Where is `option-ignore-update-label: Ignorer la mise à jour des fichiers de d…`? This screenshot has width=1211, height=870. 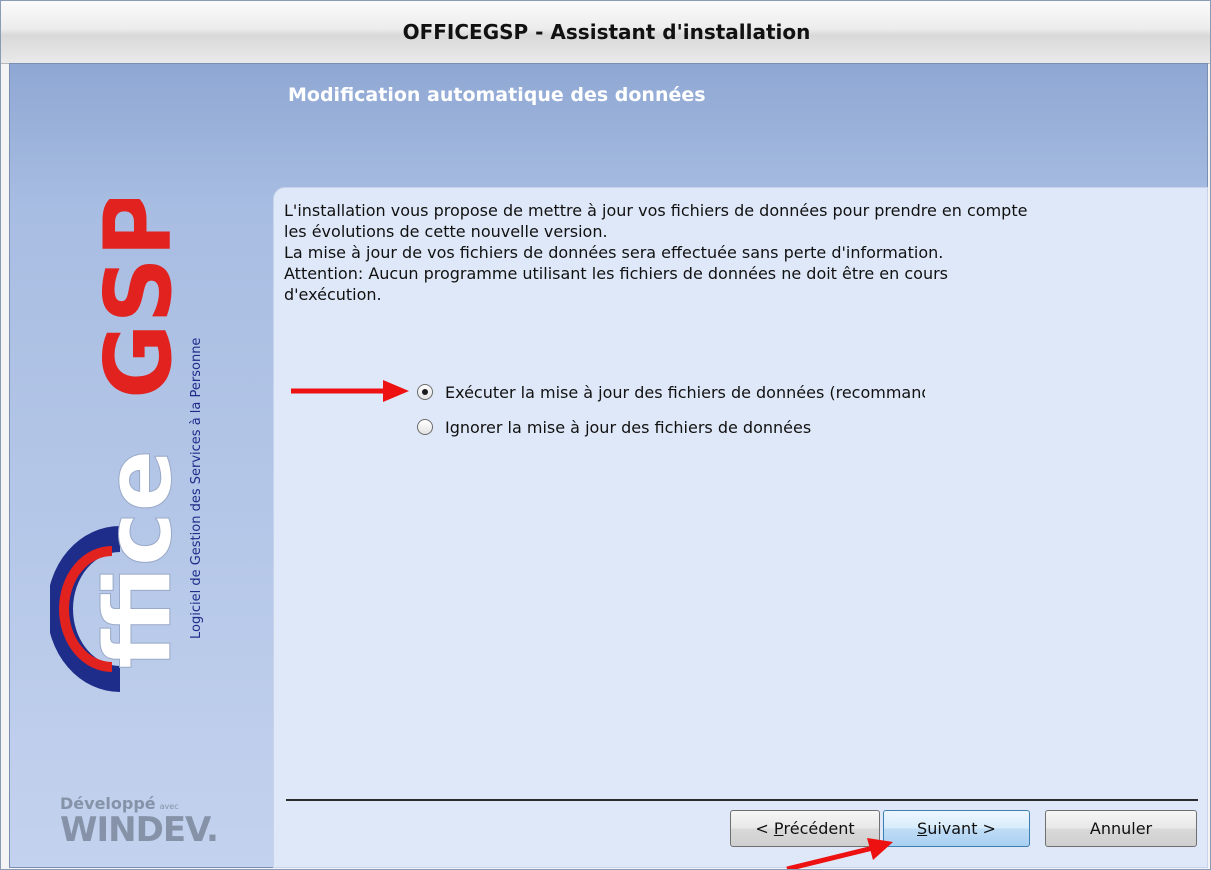
option-ignore-update-label: Ignorer la mise à jour des fichiers de d… is located at coordinates (685, 427).